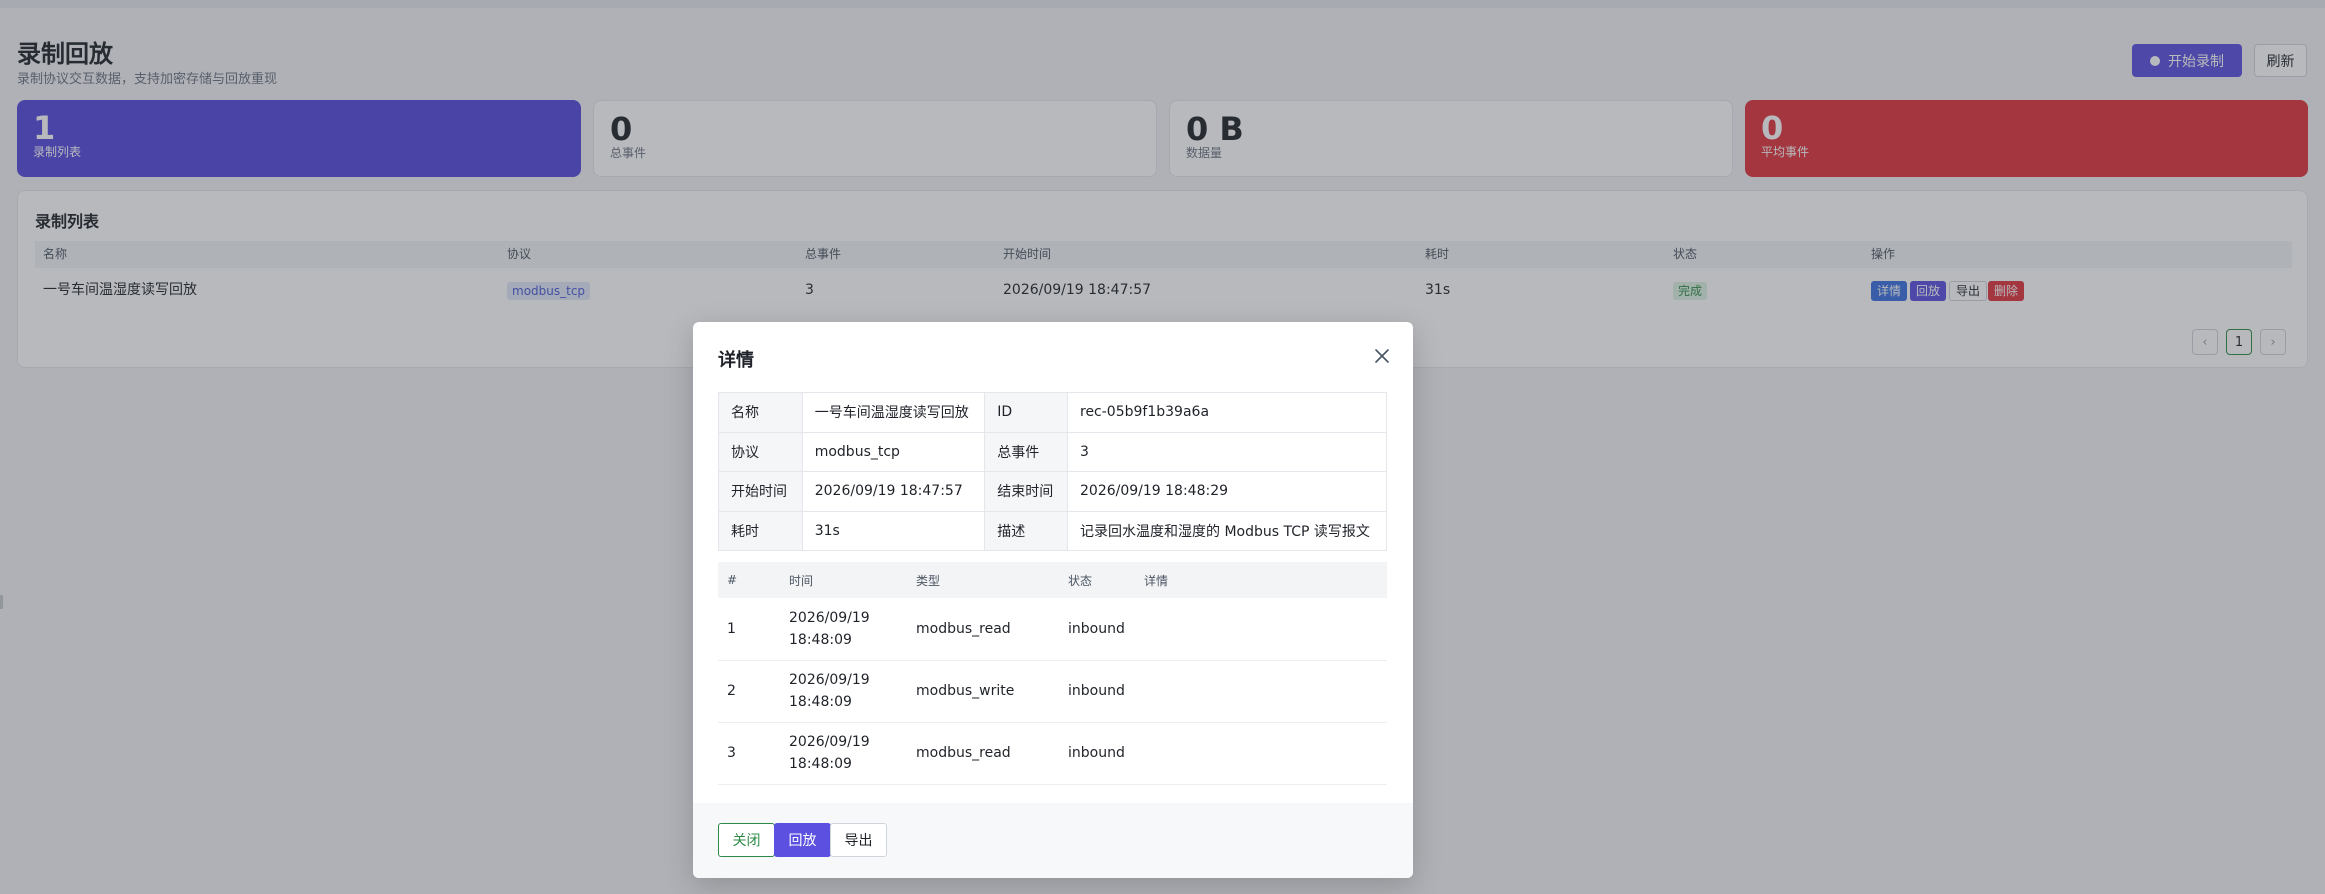 This screenshot has height=894, width=2325. Describe the element at coordinates (760, 412) in the screenshot. I see `info-label: 名称` at that location.